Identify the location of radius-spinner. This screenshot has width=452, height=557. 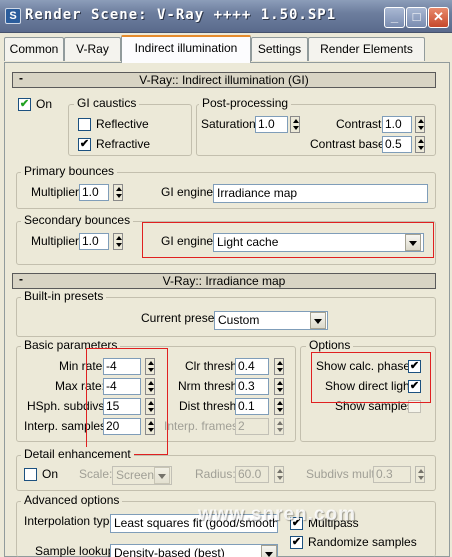
(279, 474).